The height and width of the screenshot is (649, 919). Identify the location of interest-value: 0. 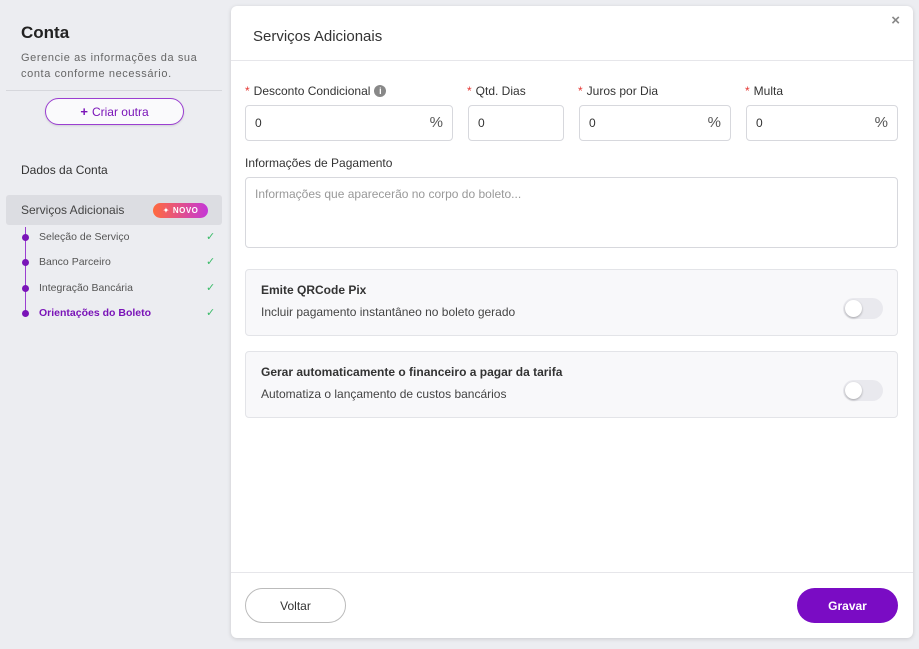
(592, 123).